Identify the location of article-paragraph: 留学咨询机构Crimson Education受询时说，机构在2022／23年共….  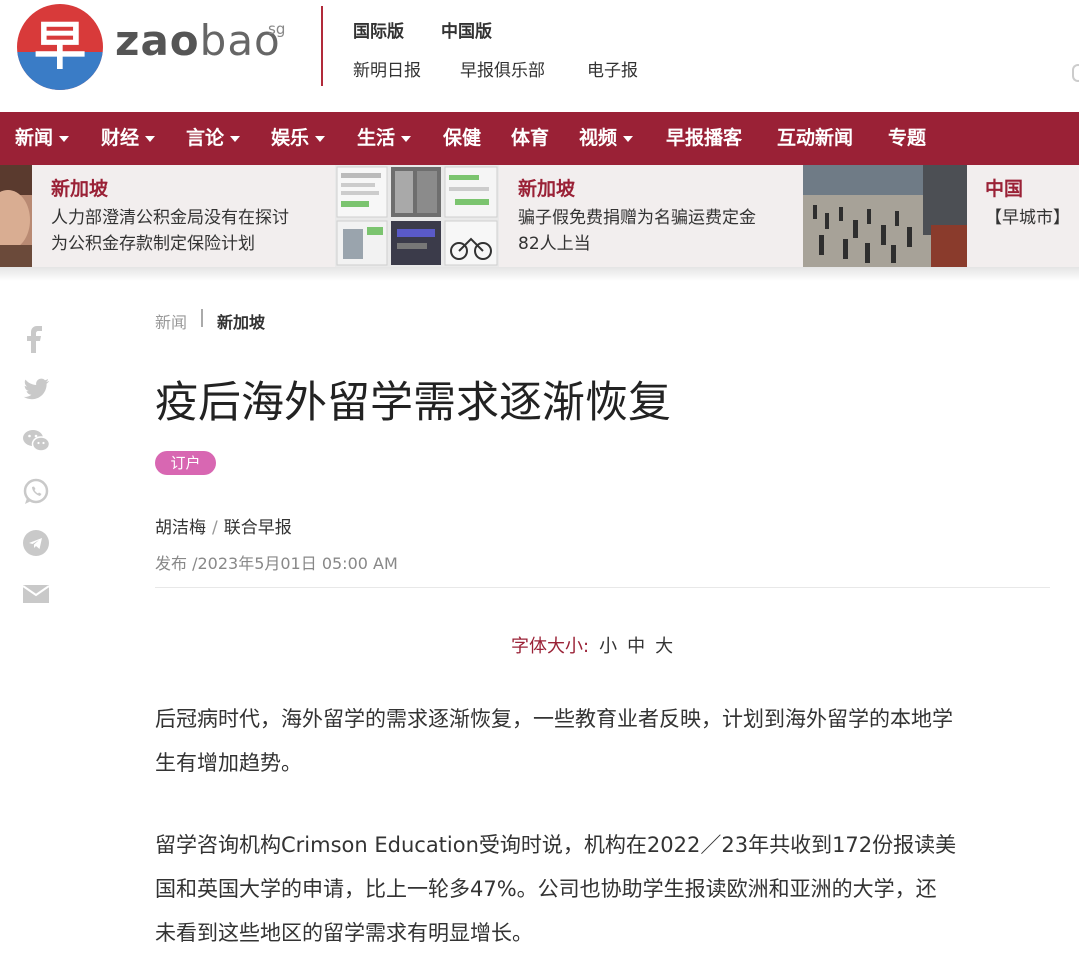
(605, 889).